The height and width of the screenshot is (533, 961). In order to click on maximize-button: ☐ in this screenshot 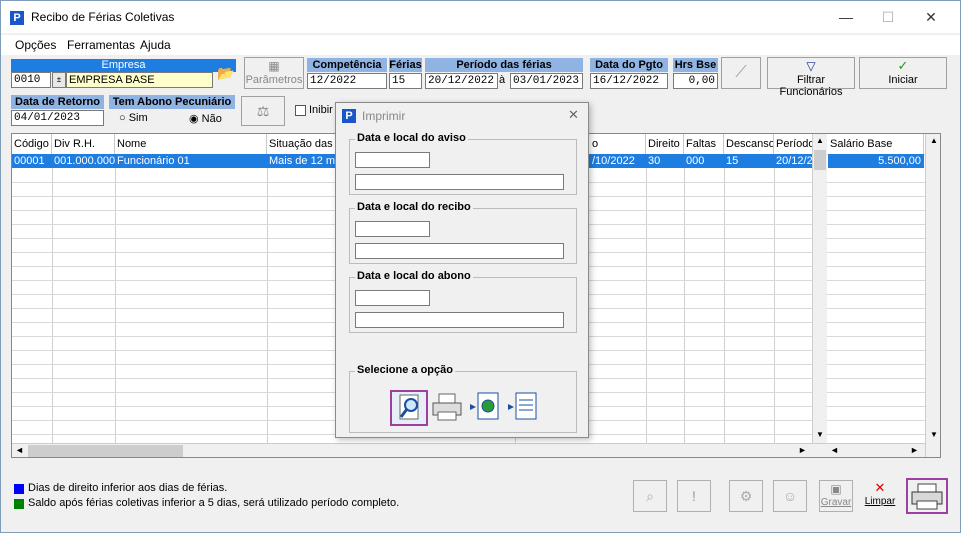, I will do `click(888, 17)`.